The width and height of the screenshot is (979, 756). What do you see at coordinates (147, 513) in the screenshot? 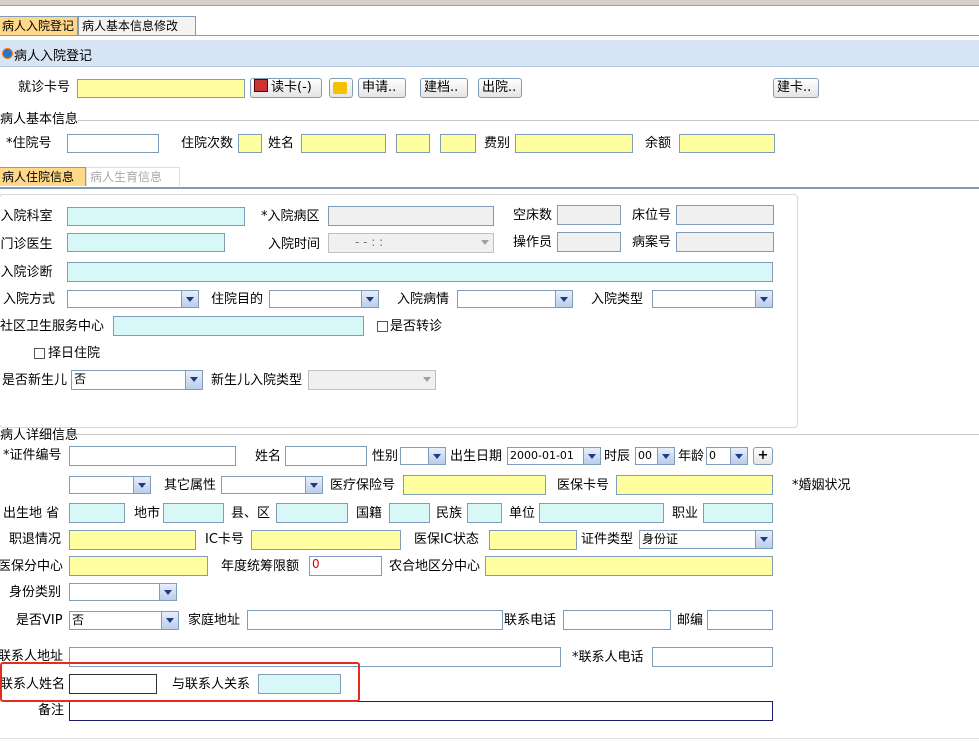
I see `city-label: 地市` at bounding box center [147, 513].